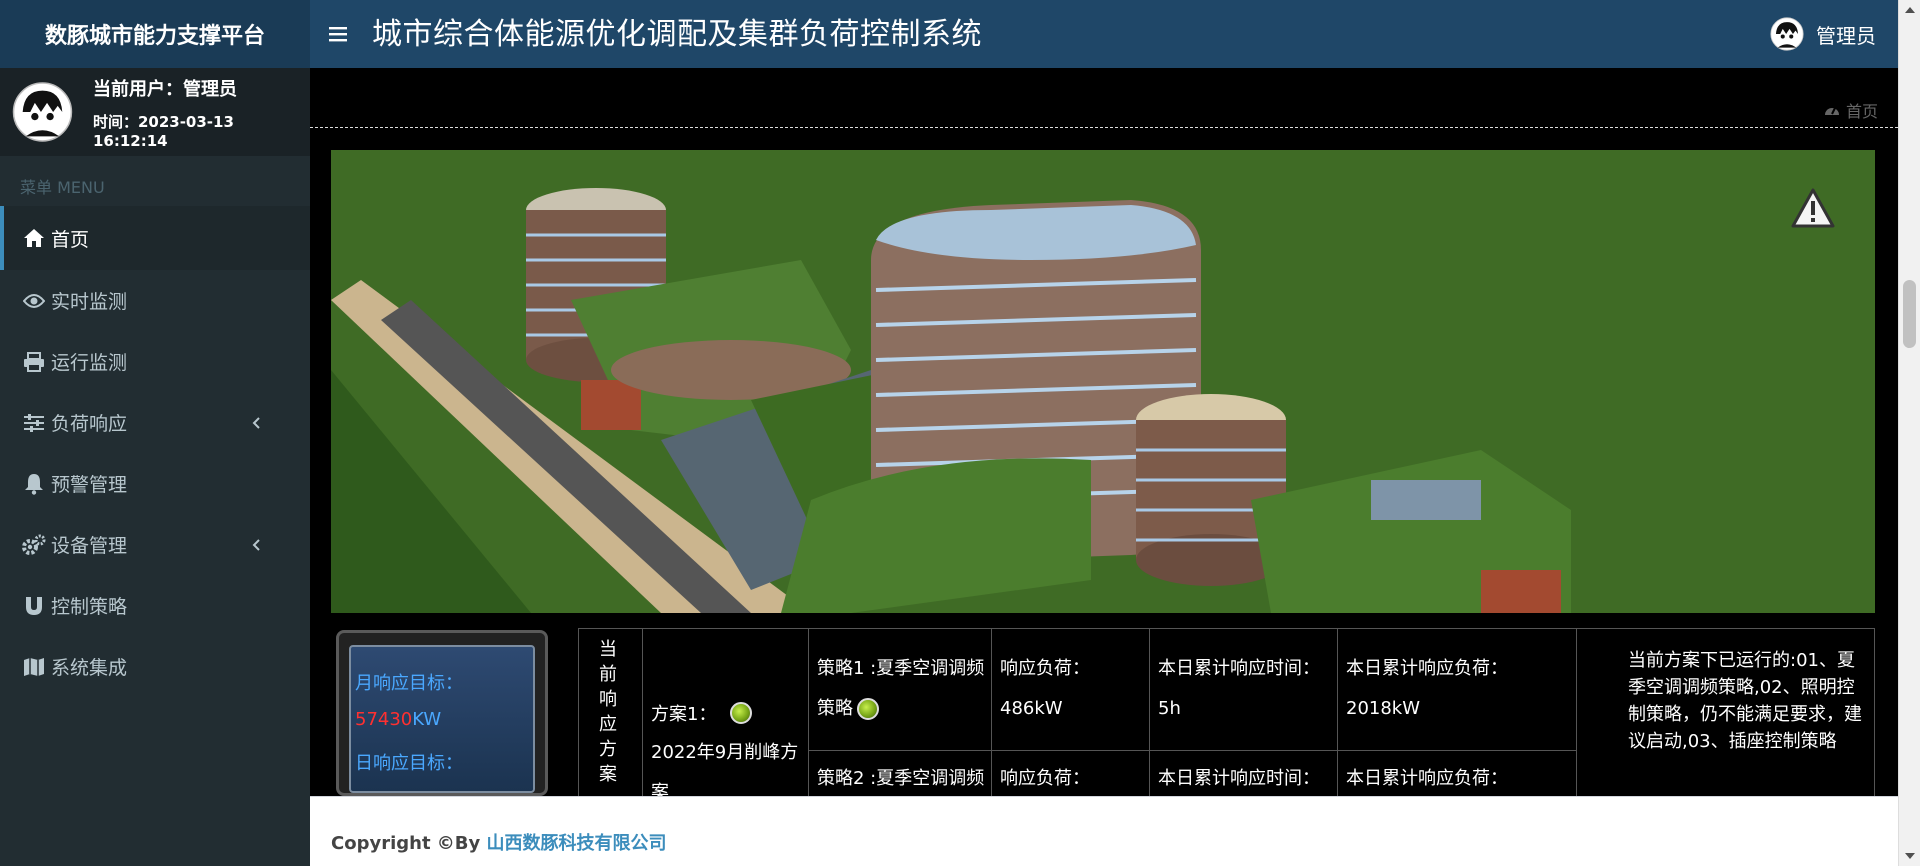 The width and height of the screenshot is (1920, 866). I want to click on response-target-panel: 月响应目标： 57430KW 日响应目标：, so click(442, 713).